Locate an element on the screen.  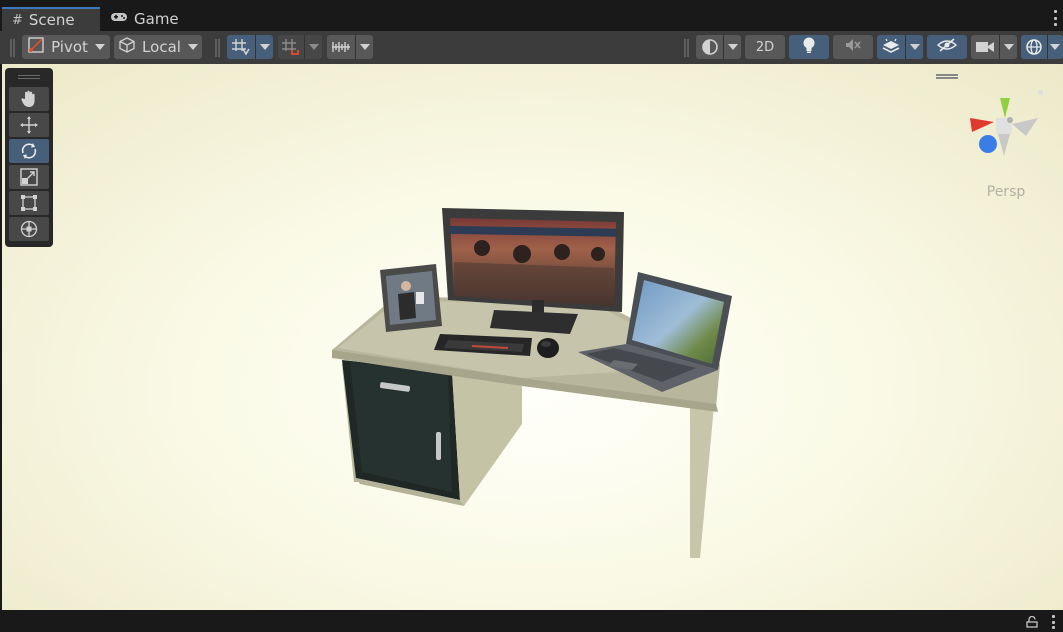
space-dropdown: Local is located at coordinates (158, 47).